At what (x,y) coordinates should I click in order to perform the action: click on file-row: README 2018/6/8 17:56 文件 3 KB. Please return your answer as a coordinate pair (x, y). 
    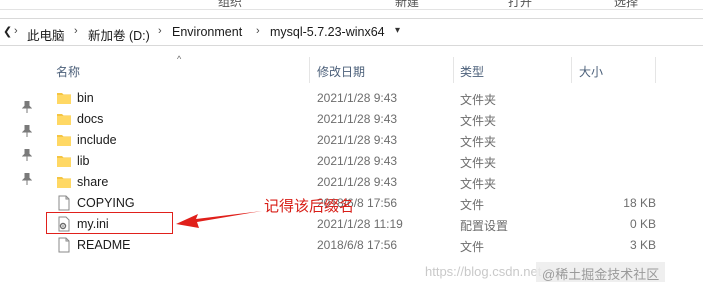
    Looking at the image, I should click on (356, 245).